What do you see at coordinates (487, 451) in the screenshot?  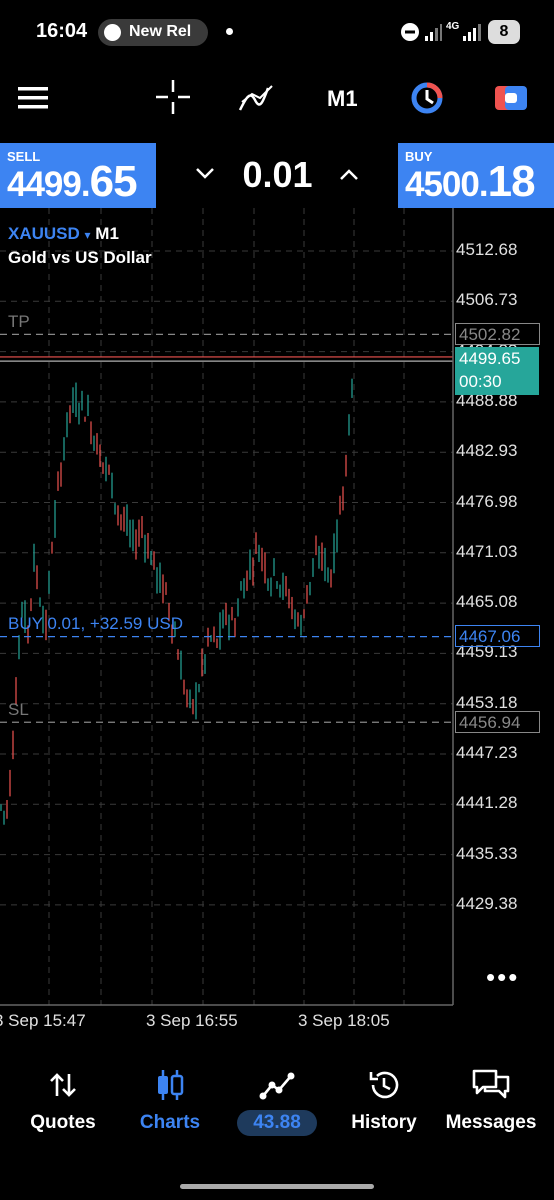 I see `price-axis-label: 4482.93` at bounding box center [487, 451].